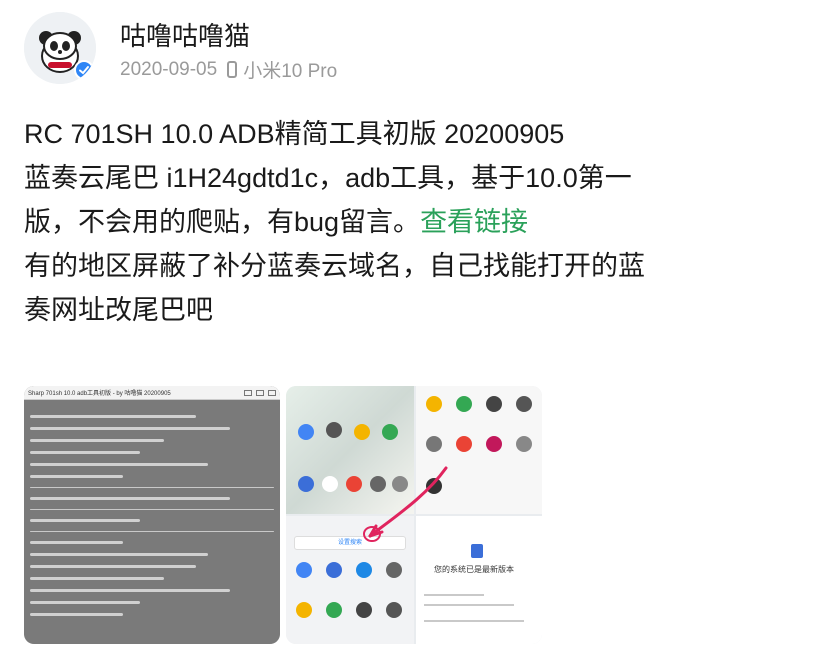 Image resolution: width=828 pixels, height=660 pixels. I want to click on verified-badge-icon, so click(84, 70).